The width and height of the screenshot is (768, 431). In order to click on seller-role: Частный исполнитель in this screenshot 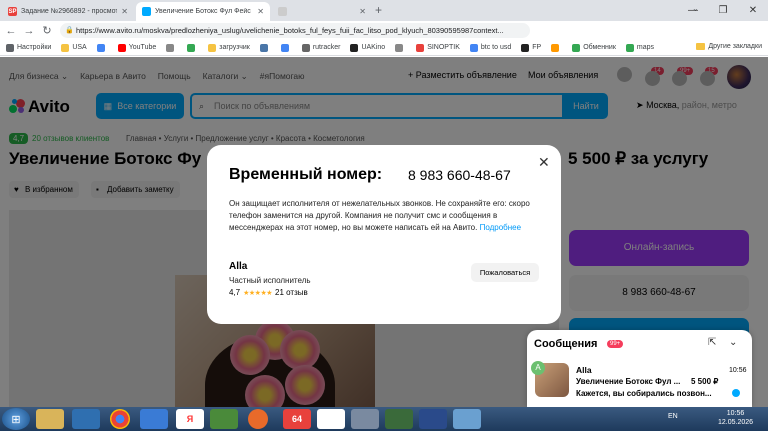, I will do `click(270, 280)`.